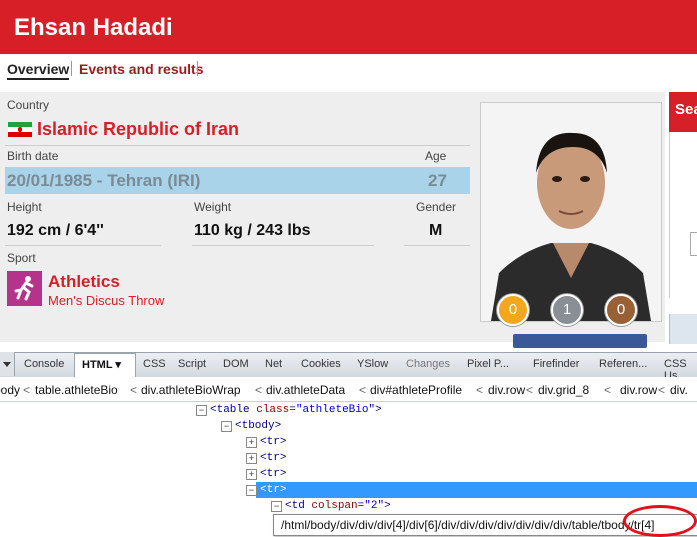 This screenshot has width=697, height=537. What do you see at coordinates (437, 180) in the screenshot?
I see `age-value: 27` at bounding box center [437, 180].